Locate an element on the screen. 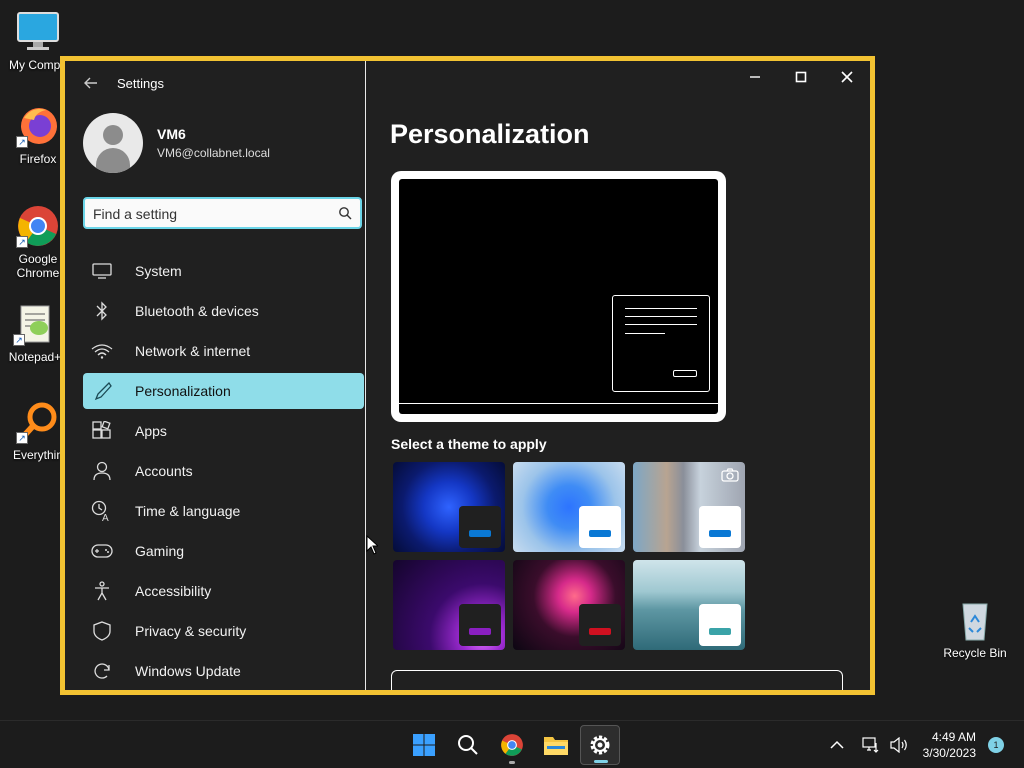 The height and width of the screenshot is (768, 1024). sidebar-item-label: Windows Update is located at coordinates (188, 671).